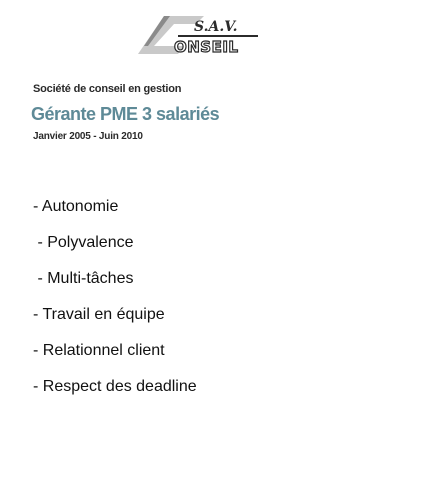 Image resolution: width=439 pixels, height=482 pixels. I want to click on company-logo: S.A.V. ONSEIL, so click(199, 36).